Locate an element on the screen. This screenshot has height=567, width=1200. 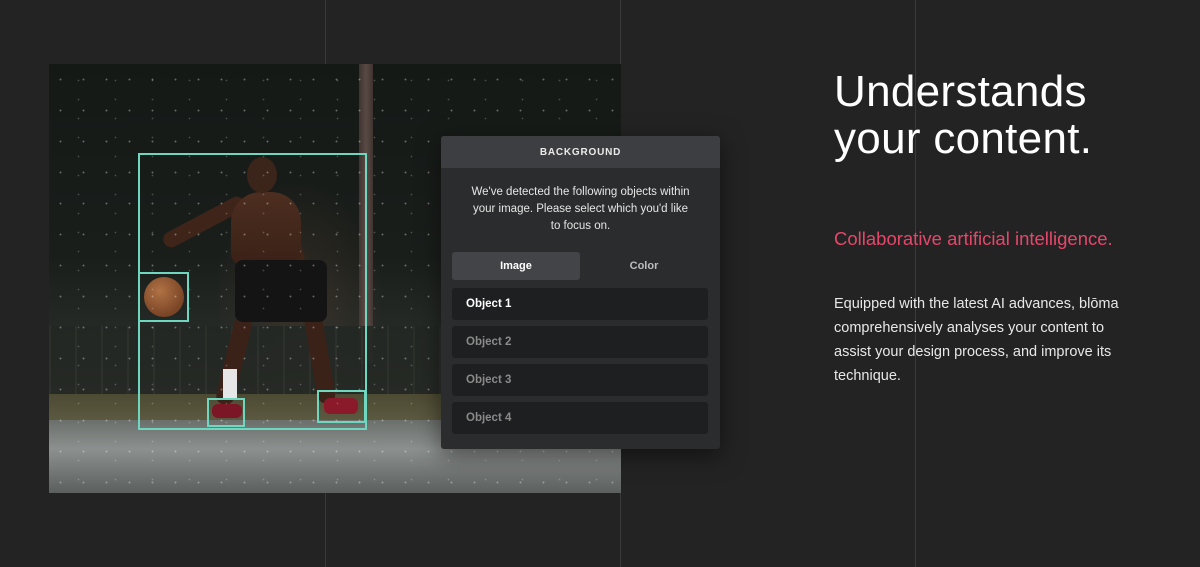
detection-box-shoe-right is located at coordinates (341, 406).